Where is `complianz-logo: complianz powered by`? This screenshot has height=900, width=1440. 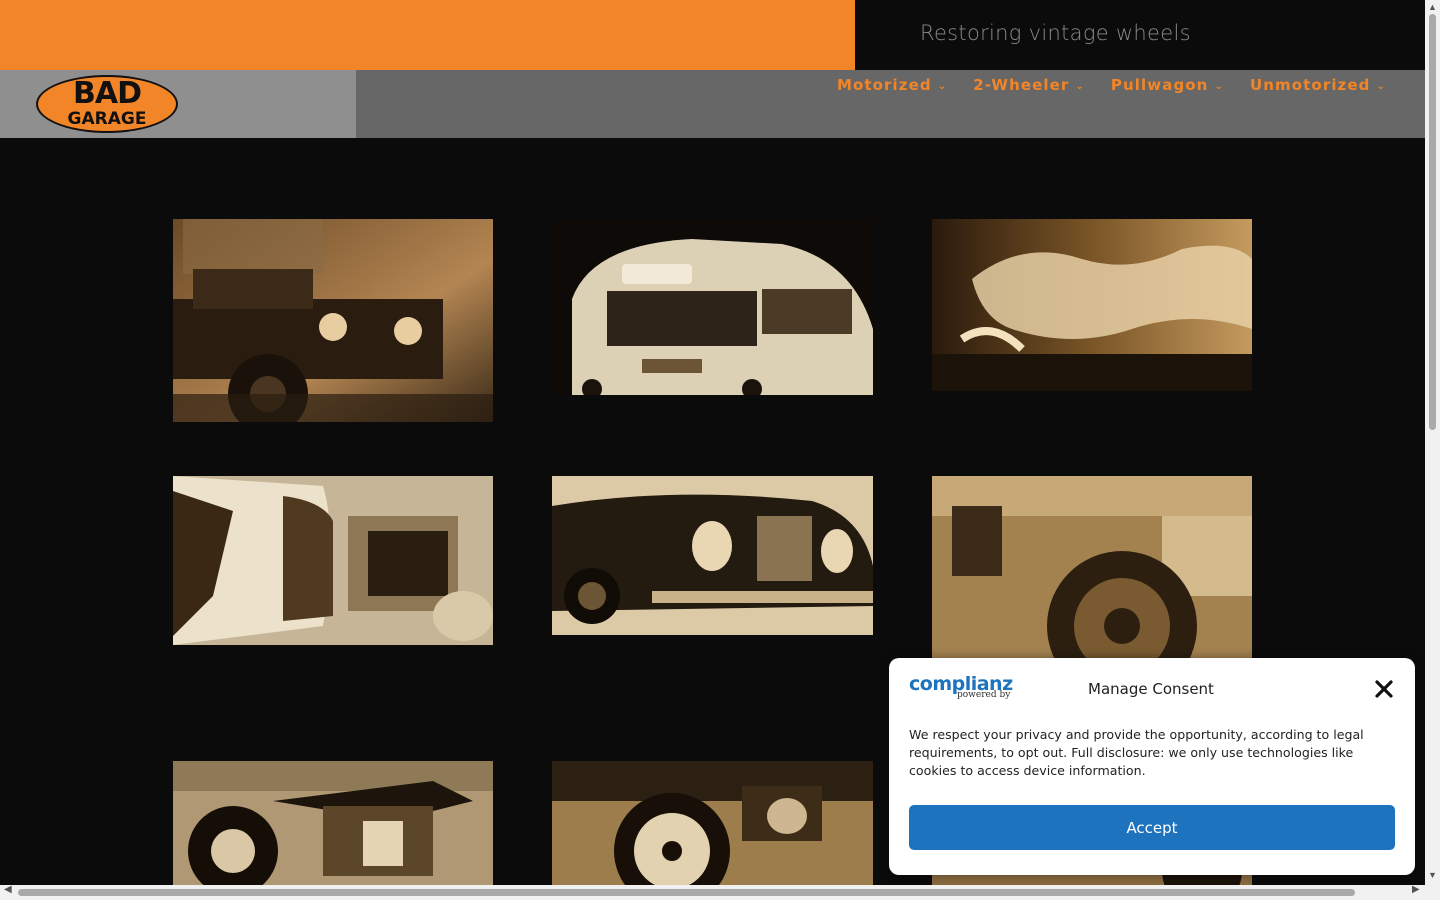
complianz-logo: complianz powered by is located at coordinates (961, 687).